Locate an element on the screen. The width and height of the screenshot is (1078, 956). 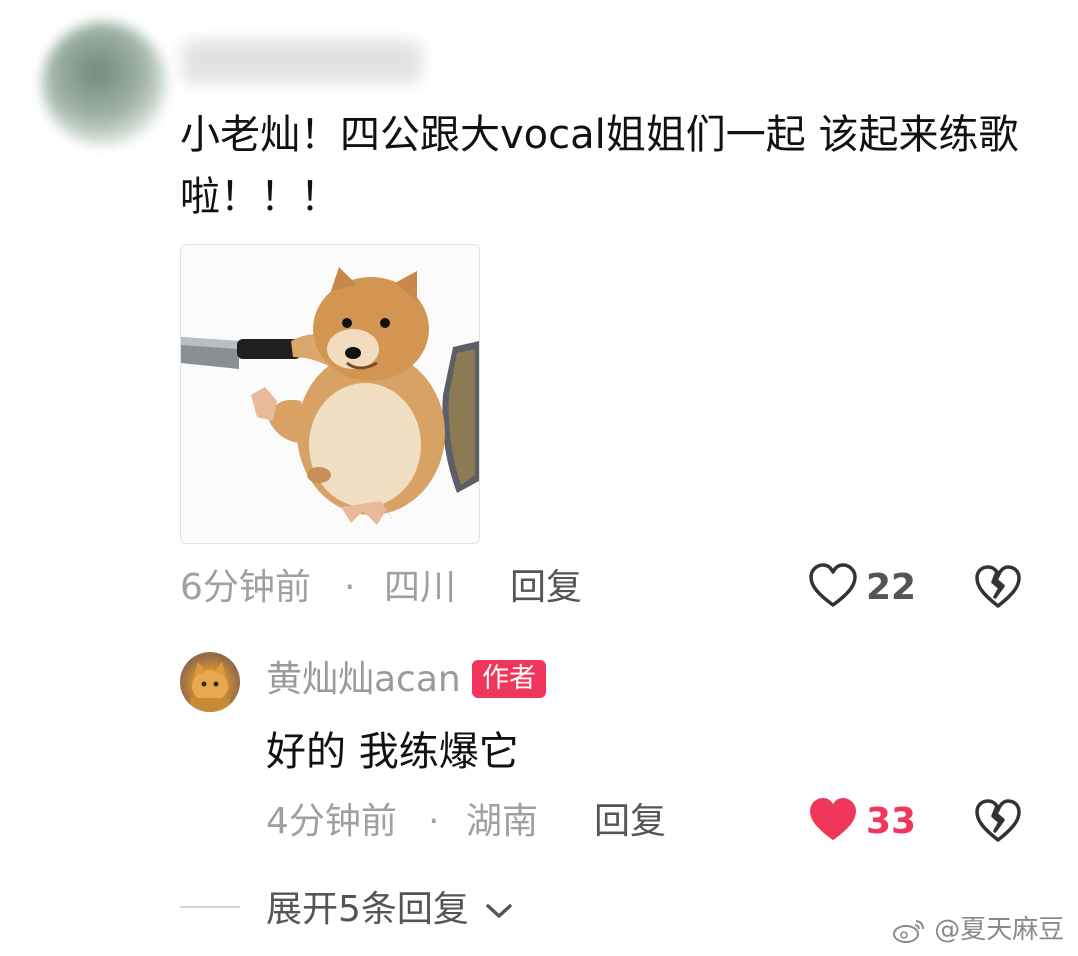
expand-replies-button: 展开5条回复 is located at coordinates (390, 910).